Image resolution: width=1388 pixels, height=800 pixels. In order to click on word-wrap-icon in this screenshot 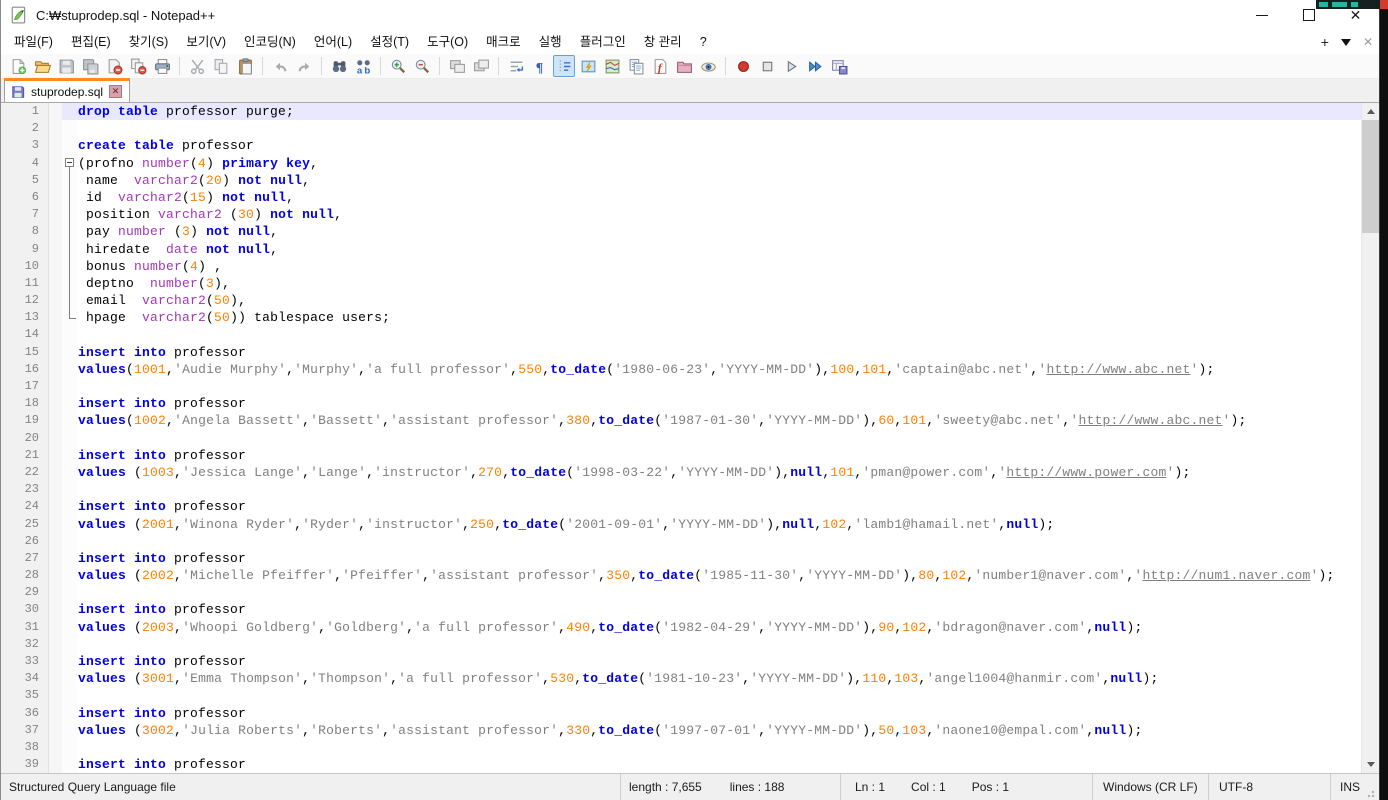, I will do `click(516, 66)`.